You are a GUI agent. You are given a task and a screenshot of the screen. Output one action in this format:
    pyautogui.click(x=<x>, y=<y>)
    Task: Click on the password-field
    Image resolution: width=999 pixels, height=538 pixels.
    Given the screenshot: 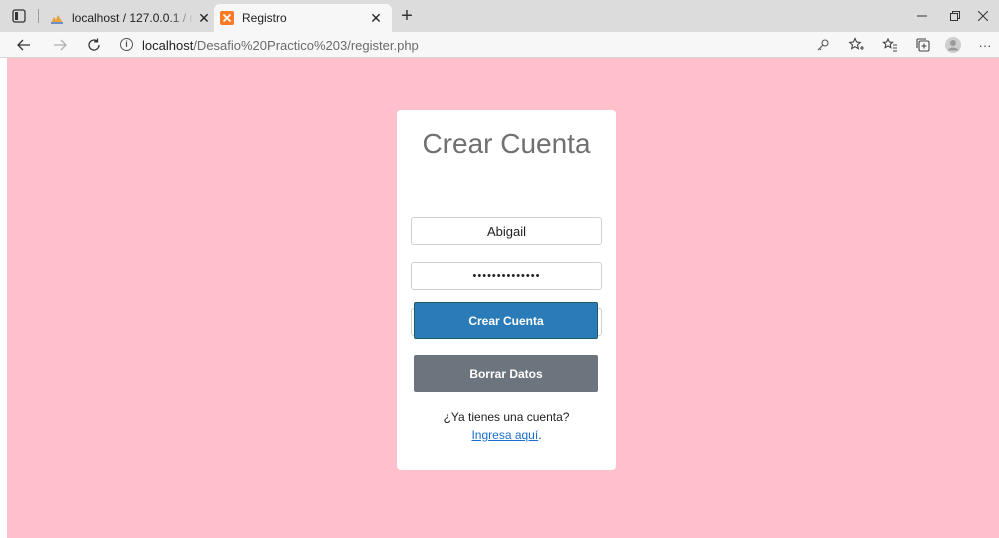 What is the action you would take?
    pyautogui.click(x=506, y=276)
    